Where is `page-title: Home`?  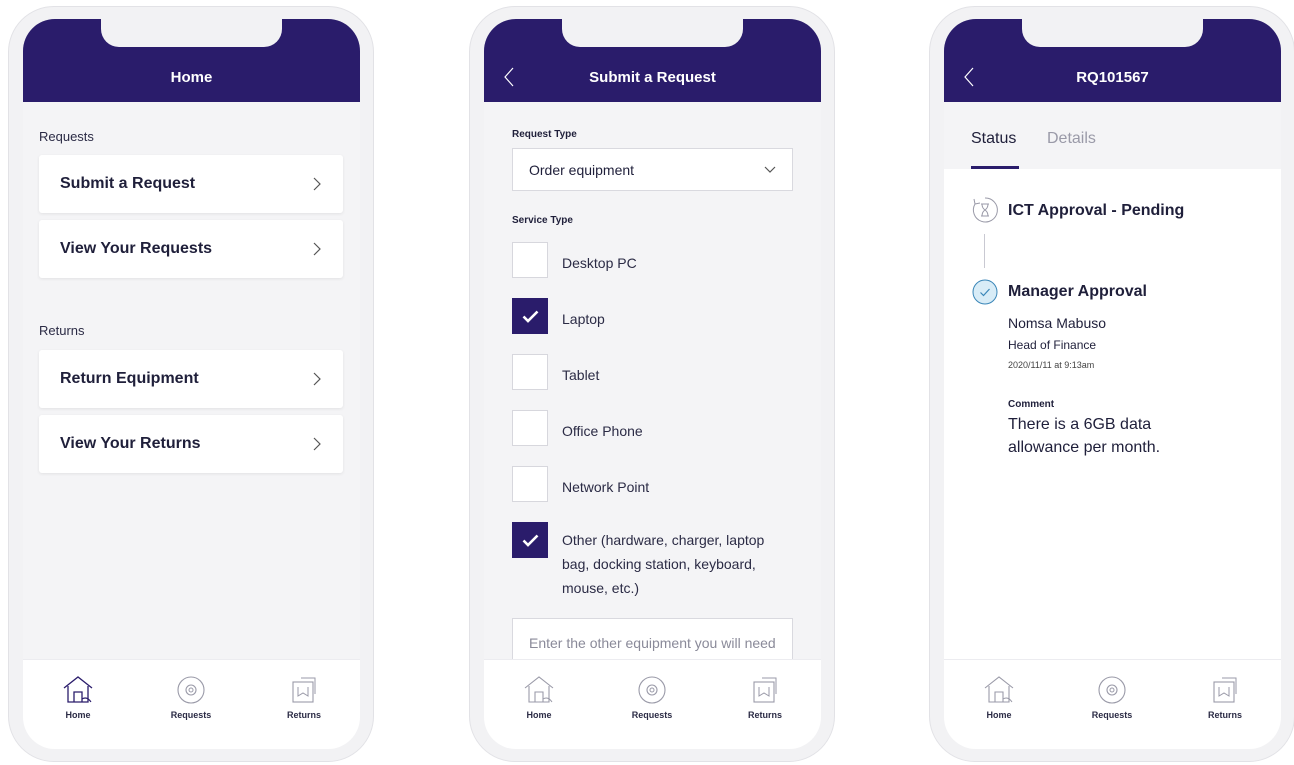
page-title: Home is located at coordinates (191, 77).